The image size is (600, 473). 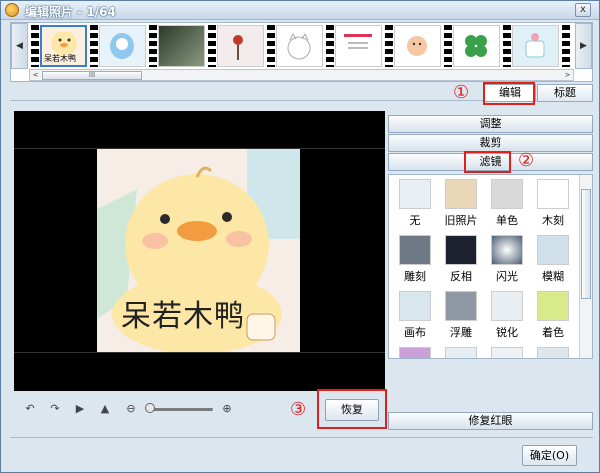 I want to click on filter-label: 浮雕, so click(x=461, y=332).